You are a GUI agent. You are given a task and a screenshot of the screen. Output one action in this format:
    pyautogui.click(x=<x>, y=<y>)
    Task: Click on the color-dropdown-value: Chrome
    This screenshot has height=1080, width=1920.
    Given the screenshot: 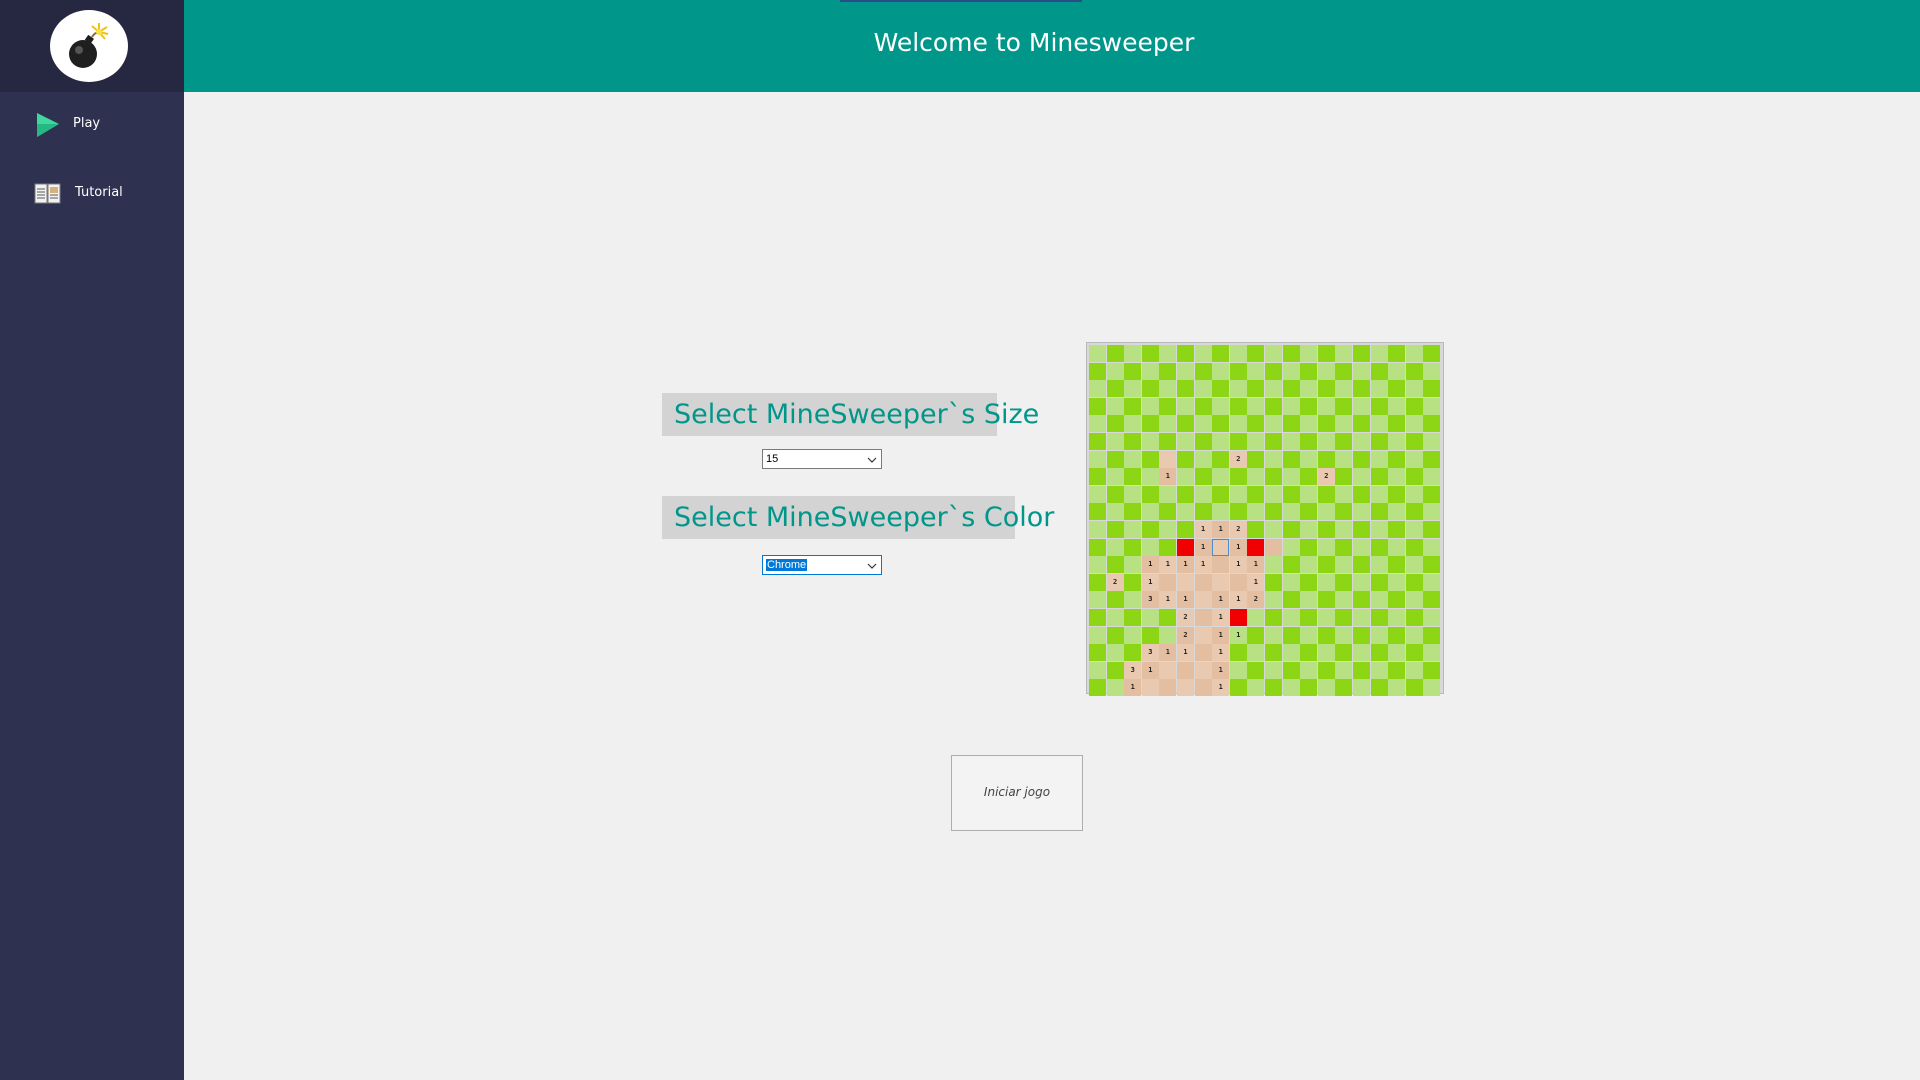 What is the action you would take?
    pyautogui.click(x=787, y=565)
    